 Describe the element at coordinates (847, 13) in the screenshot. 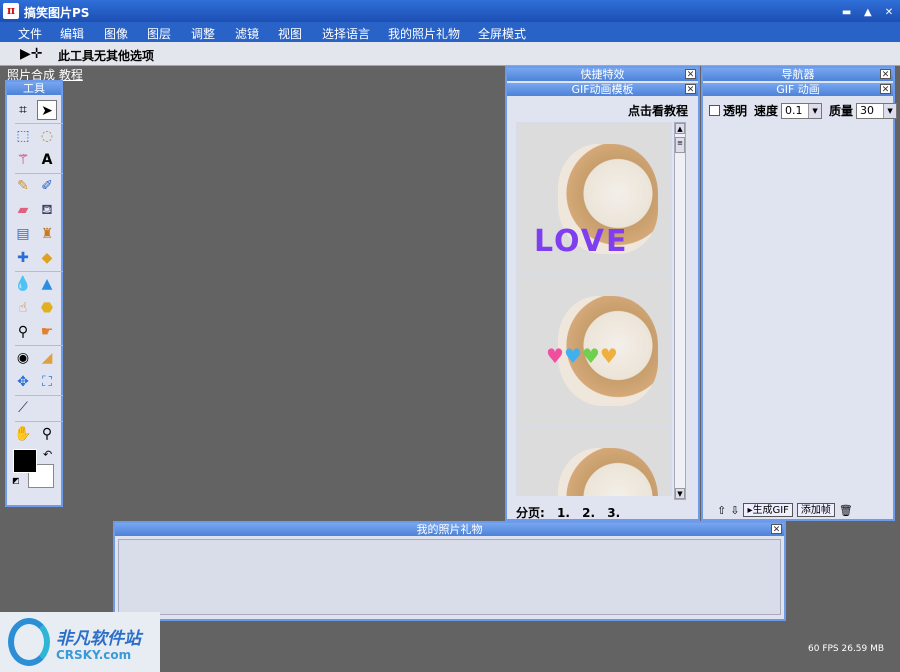

I see `minimize-icon: ▬` at that location.